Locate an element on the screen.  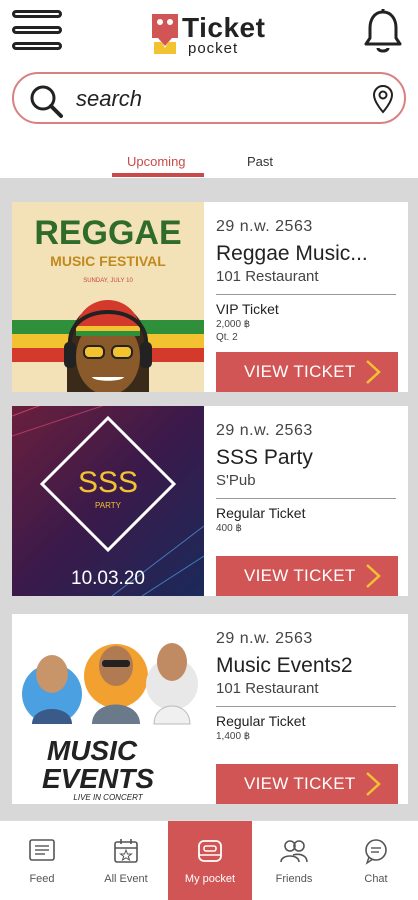
nav-item-all-event: All Event is located at coordinates (126, 860).